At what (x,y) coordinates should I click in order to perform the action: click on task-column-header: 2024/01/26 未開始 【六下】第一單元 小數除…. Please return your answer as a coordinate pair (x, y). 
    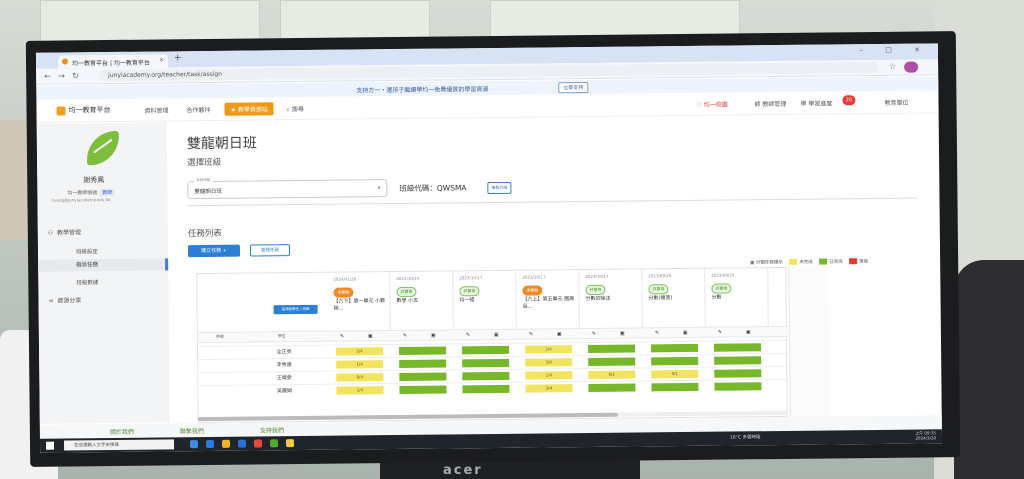
    Looking at the image, I should click on (359, 301).